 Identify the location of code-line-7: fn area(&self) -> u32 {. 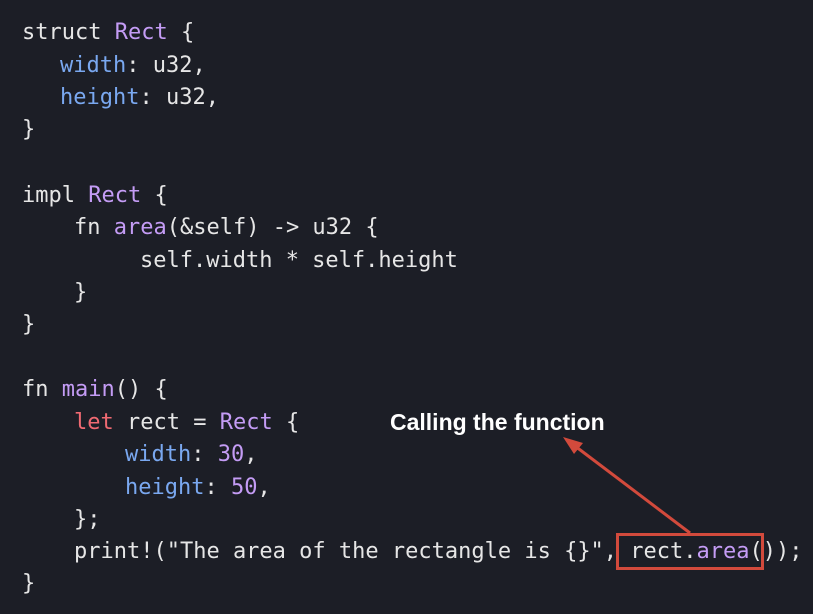
(226, 228).